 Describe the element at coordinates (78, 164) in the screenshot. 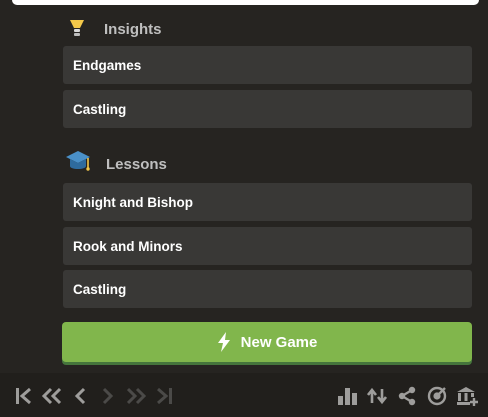

I see `graduation-cap-icon` at that location.